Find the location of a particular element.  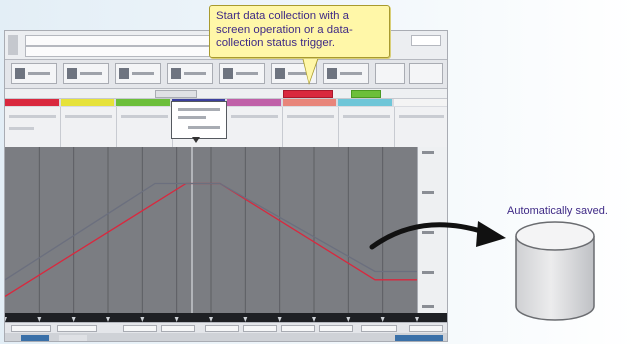

database-cylinder-icon is located at coordinates (555, 271).